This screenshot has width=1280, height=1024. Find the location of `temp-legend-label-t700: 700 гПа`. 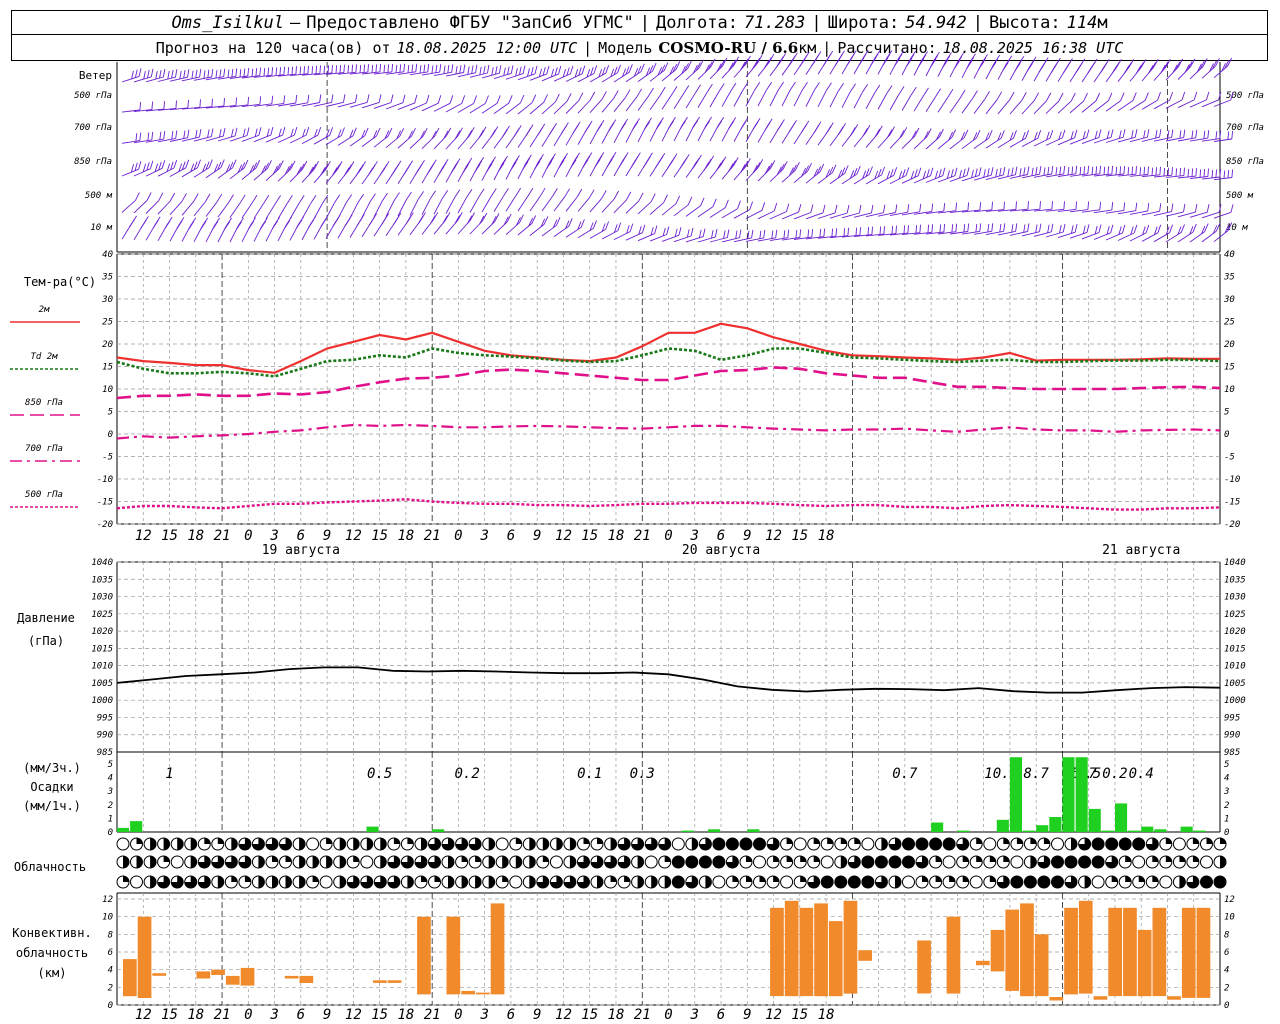

temp-legend-label-t700: 700 гПа is located at coordinates (44, 449).